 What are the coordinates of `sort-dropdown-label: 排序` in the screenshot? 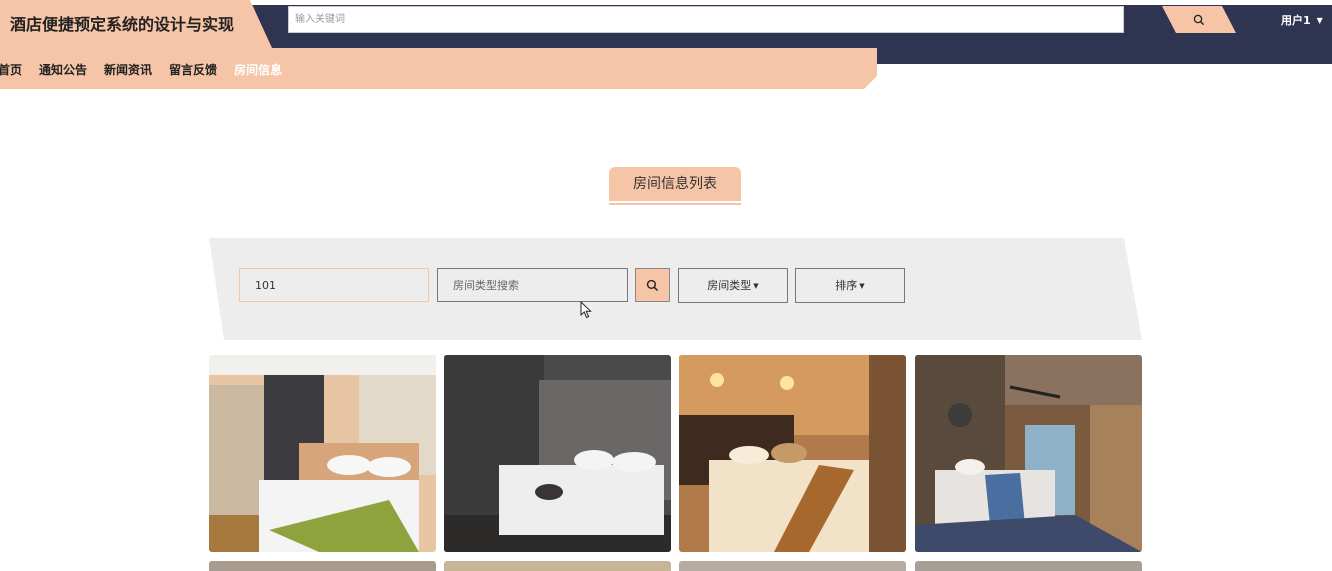 It's located at (846, 285).